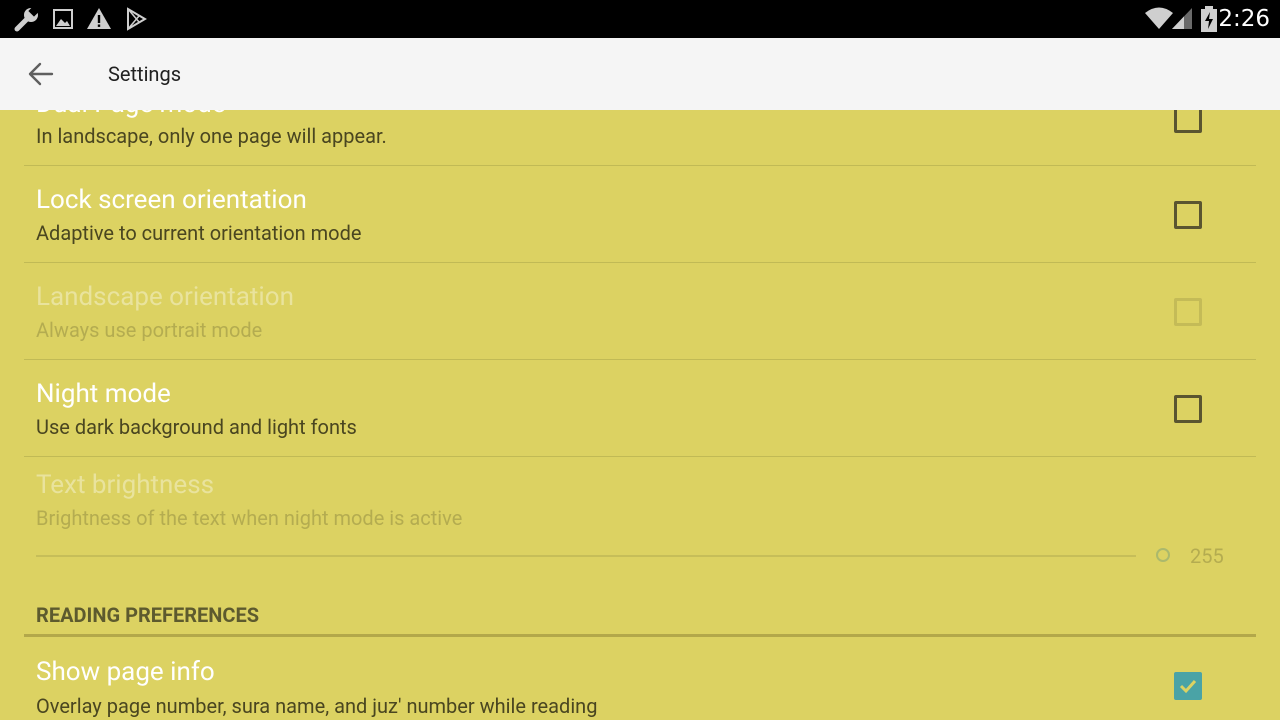  Describe the element at coordinates (1188, 215) in the screenshot. I see `lock-orientation-checkbox` at that location.